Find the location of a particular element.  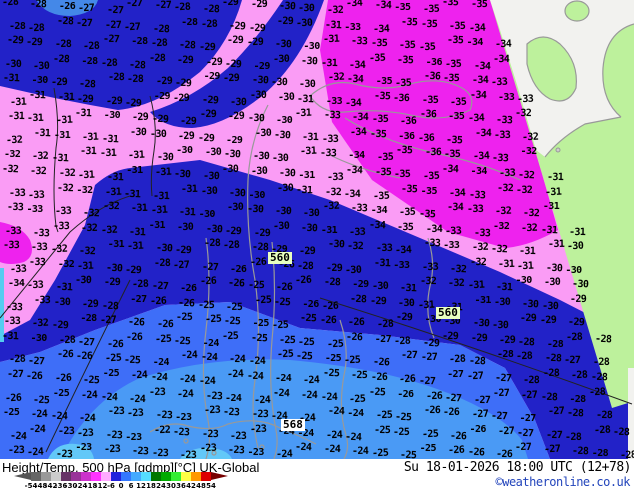

legend-tick-label: -6 is located at coordinates (111, 486).